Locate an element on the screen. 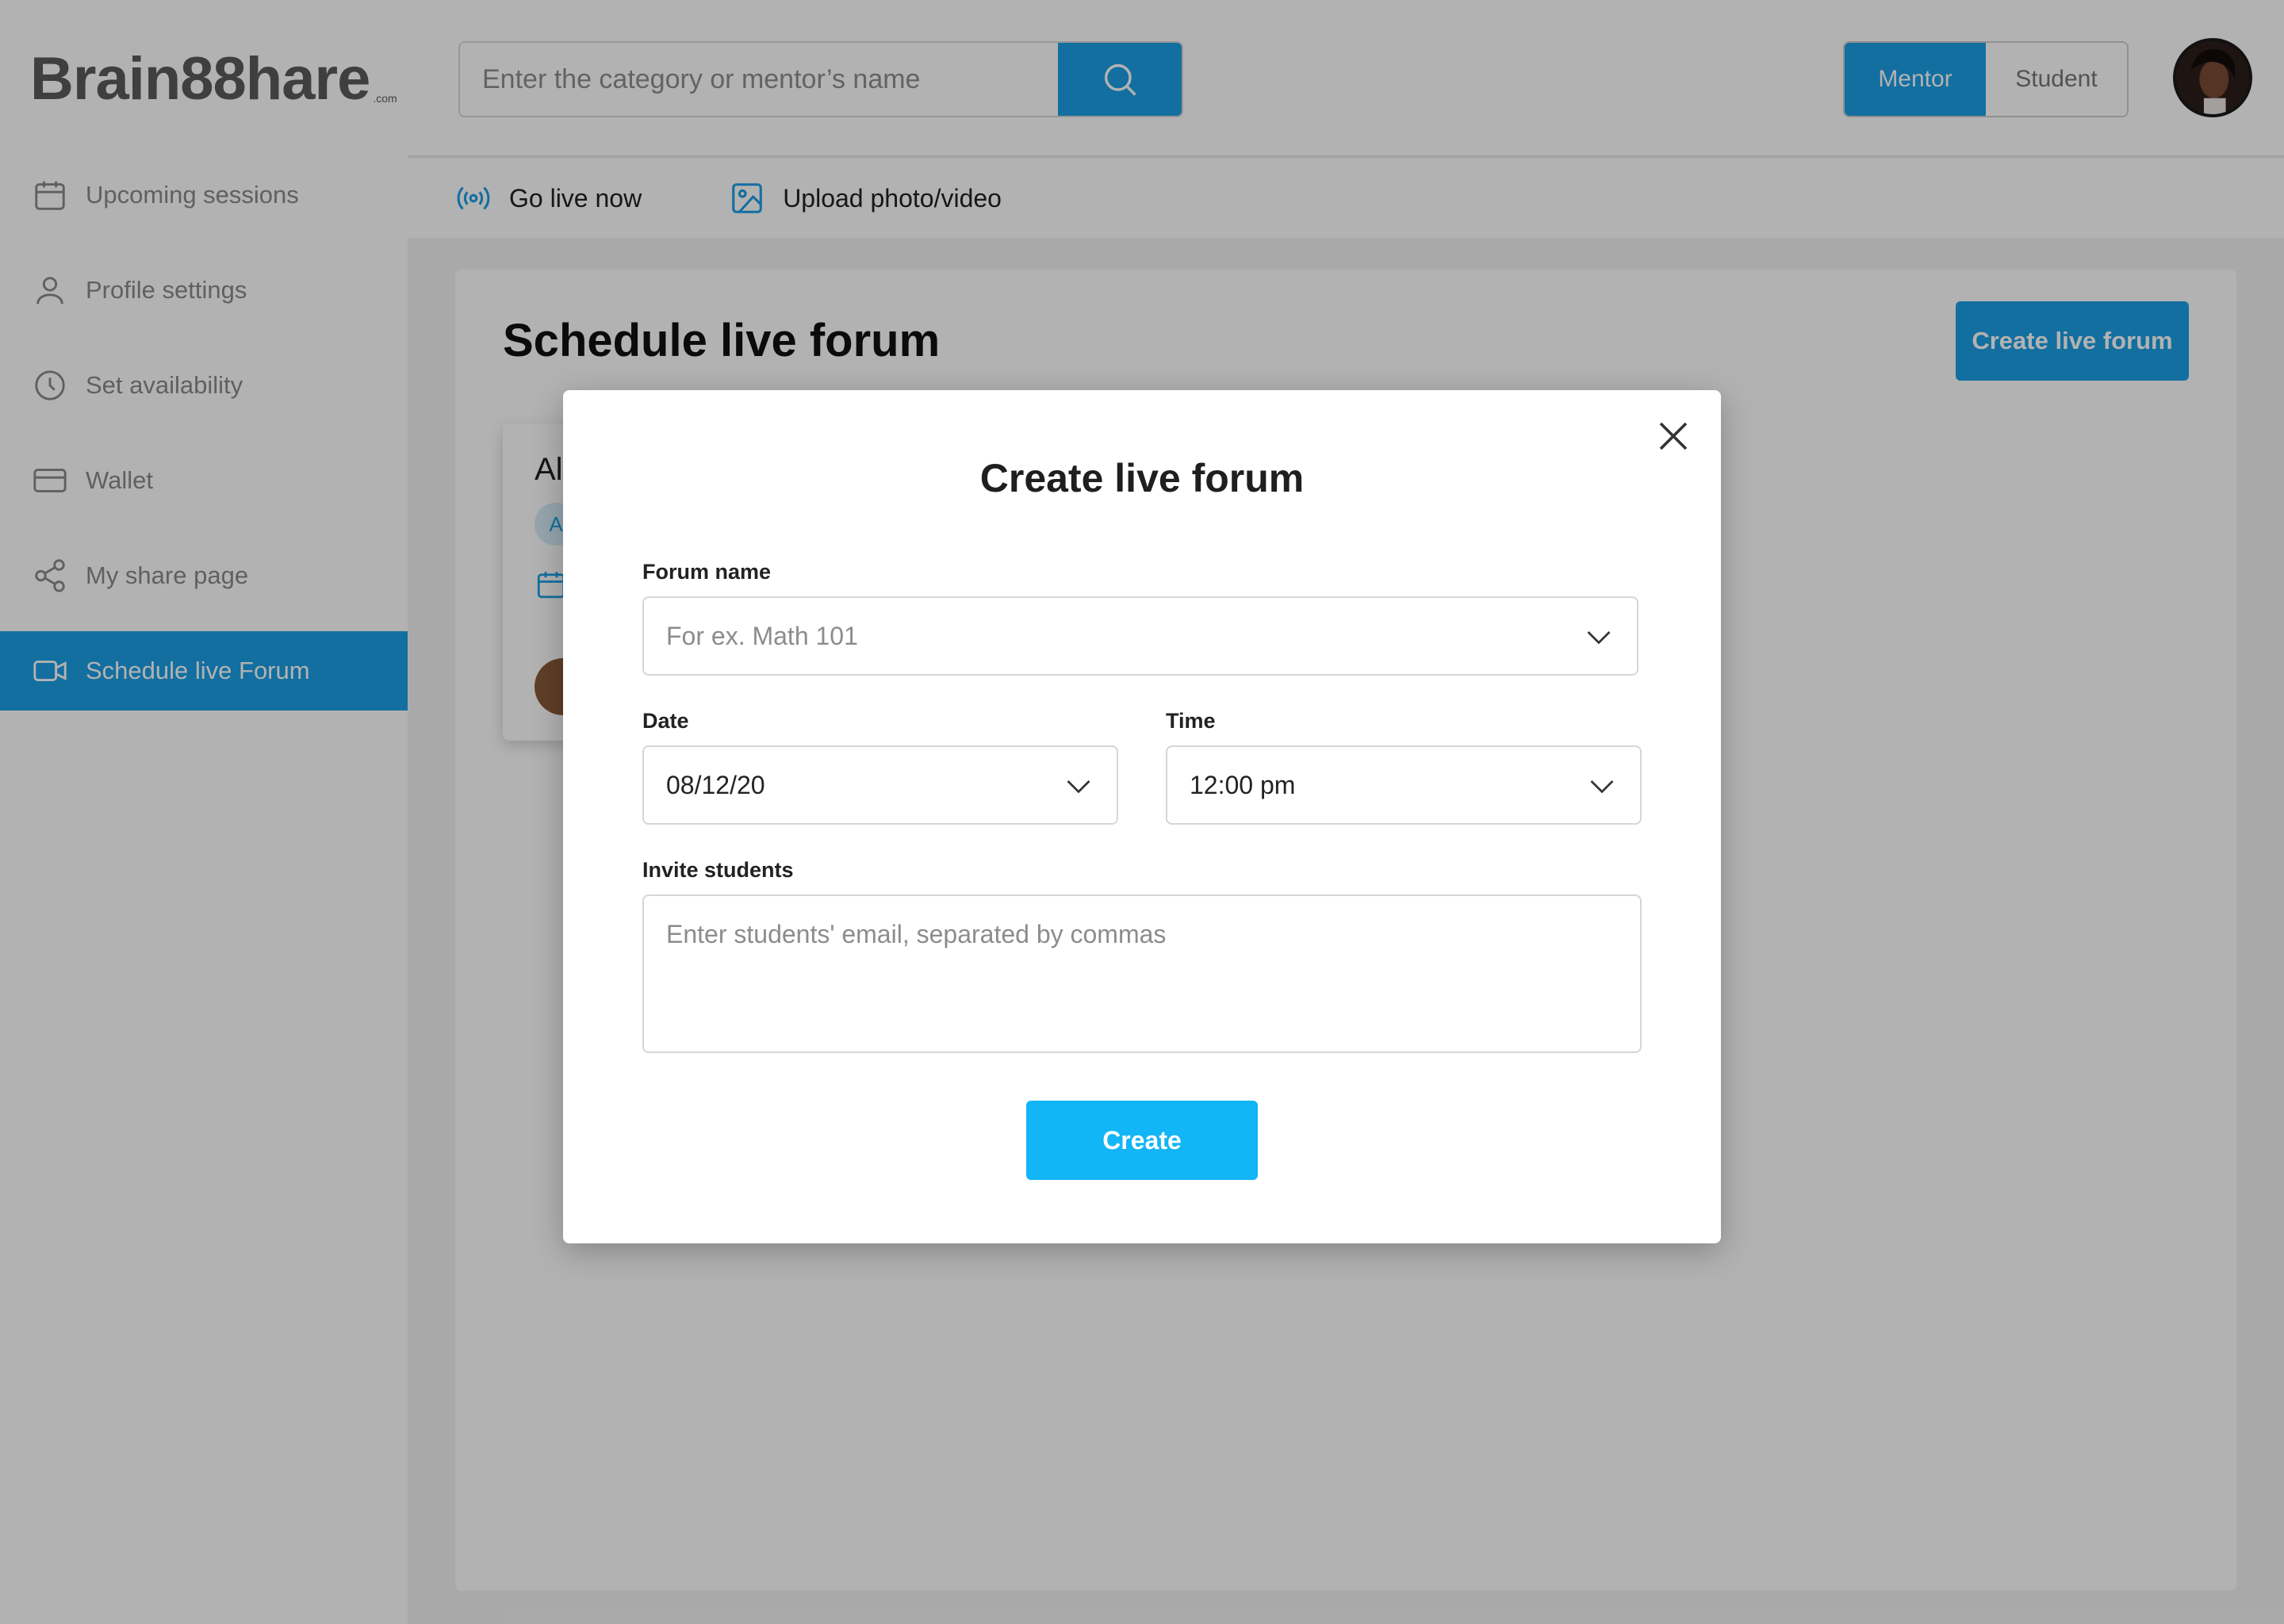  date-value: 08/12/20 is located at coordinates (715, 784).